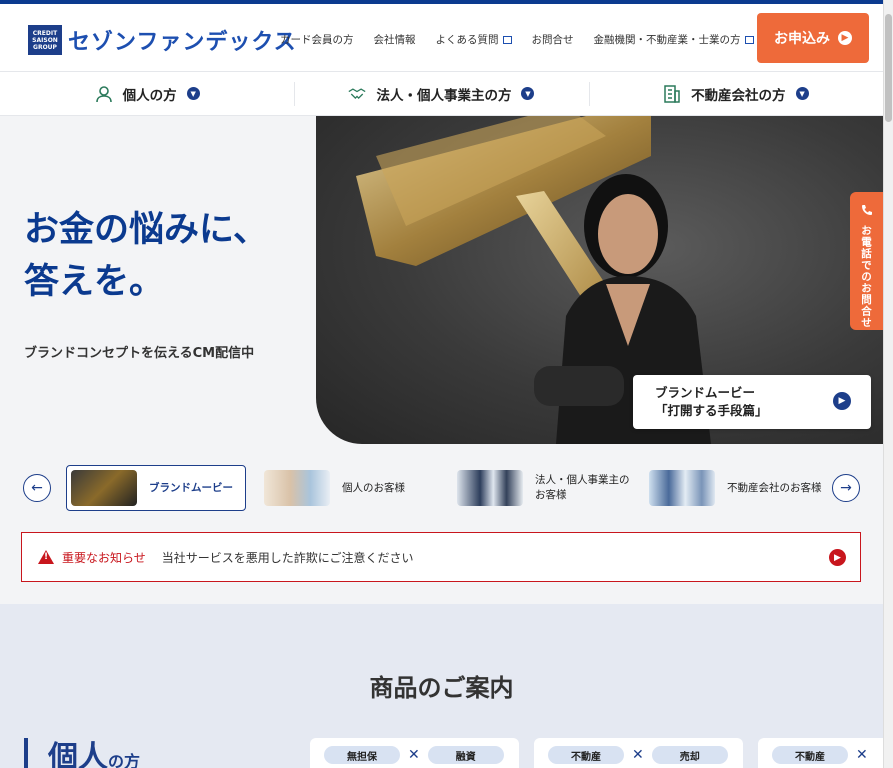  What do you see at coordinates (45, 40) in the screenshot?
I see `credit-saison-logo-mark: CREDIT SAISON GROUP` at bounding box center [45, 40].